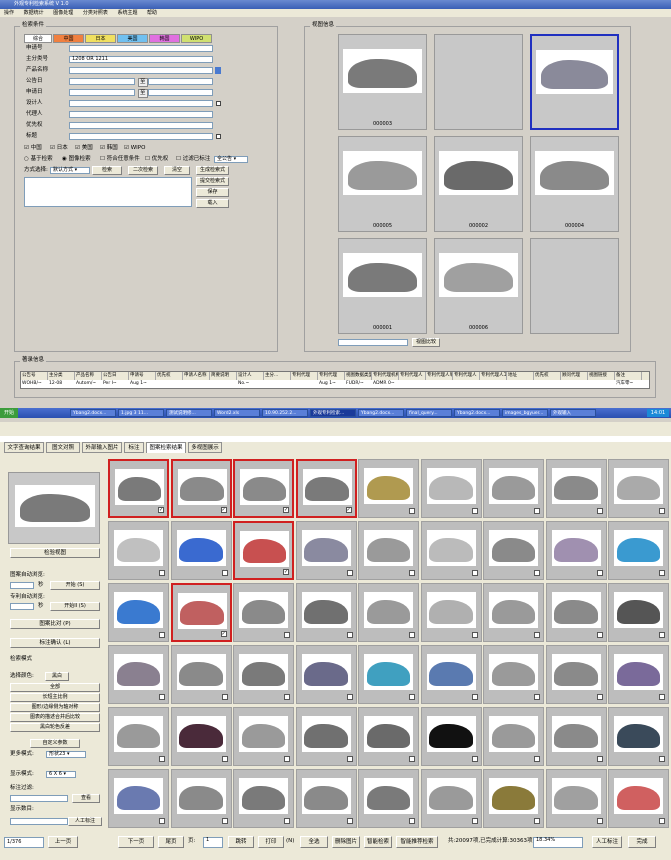 The width and height of the screenshot is (671, 860). What do you see at coordinates (141, 48) in the screenshot?
I see `appno-input` at bounding box center [141, 48].